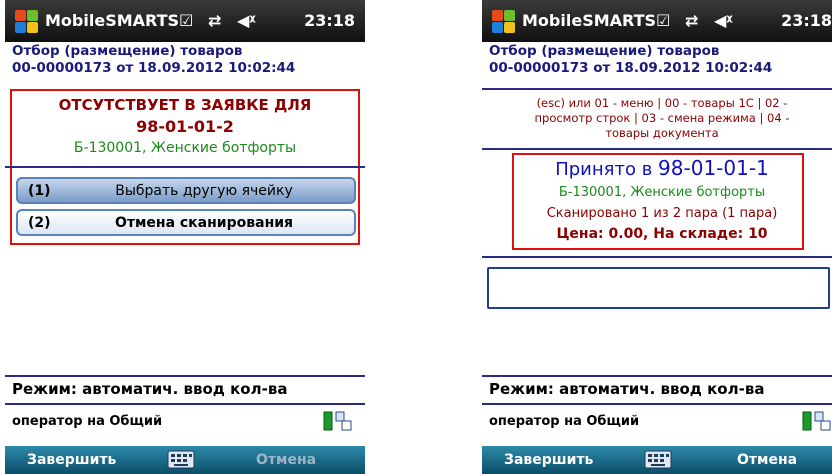 This screenshot has height=474, width=832. Describe the element at coordinates (204, 191) in the screenshot. I see `button-label: Выбрать другую ячейку` at that location.